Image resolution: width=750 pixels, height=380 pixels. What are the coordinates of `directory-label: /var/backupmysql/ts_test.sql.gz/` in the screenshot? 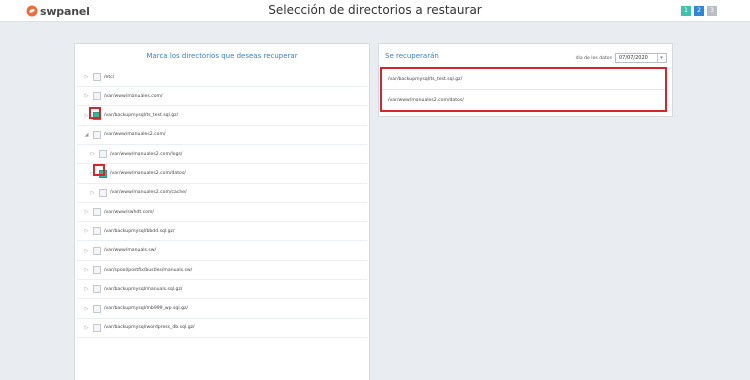 It's located at (141, 116).